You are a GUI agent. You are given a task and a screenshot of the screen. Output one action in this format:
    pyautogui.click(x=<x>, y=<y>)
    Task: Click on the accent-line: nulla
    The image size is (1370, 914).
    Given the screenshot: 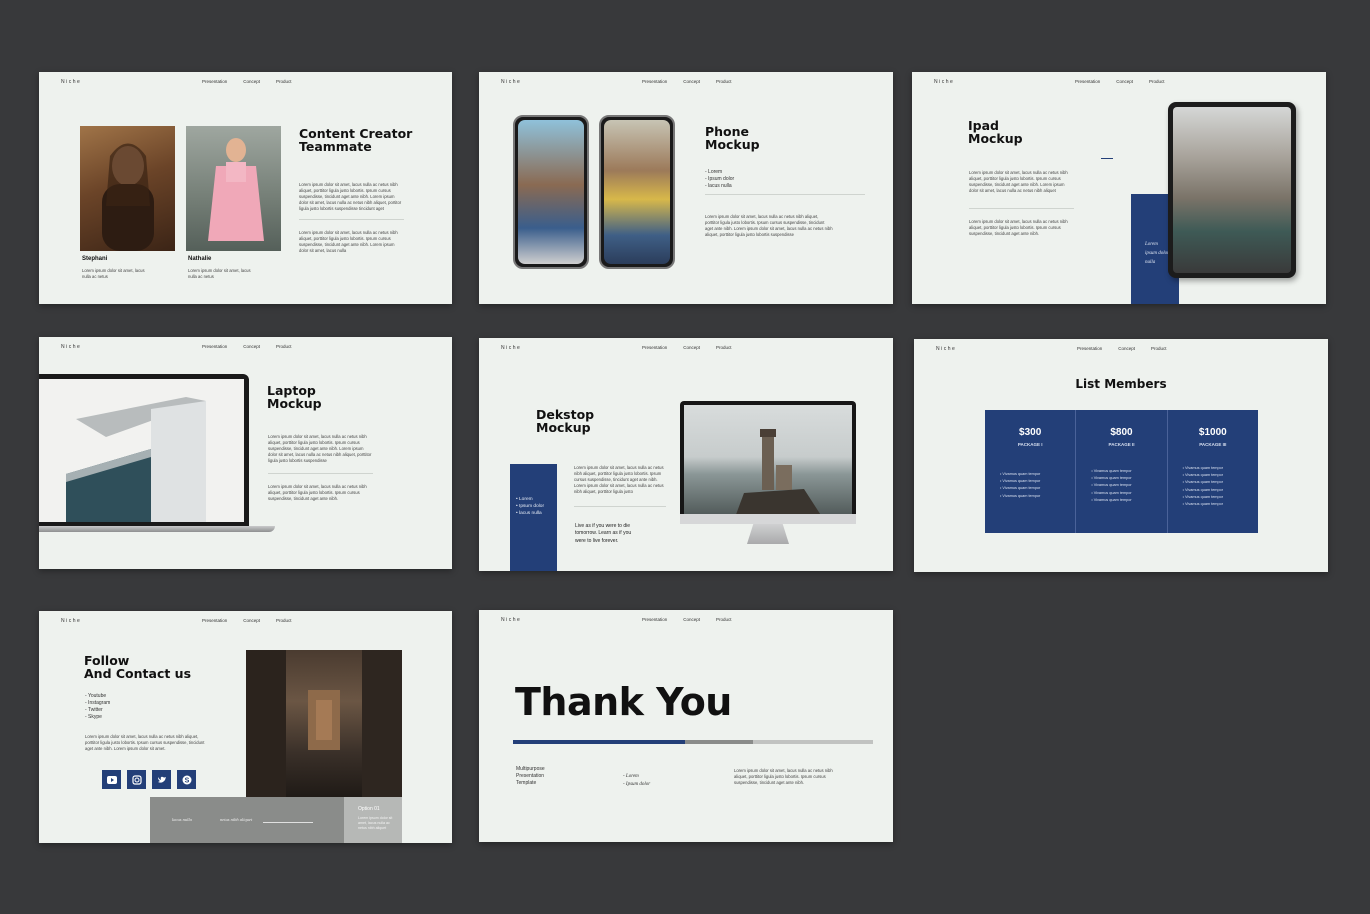 What is the action you would take?
    pyautogui.click(x=1150, y=262)
    